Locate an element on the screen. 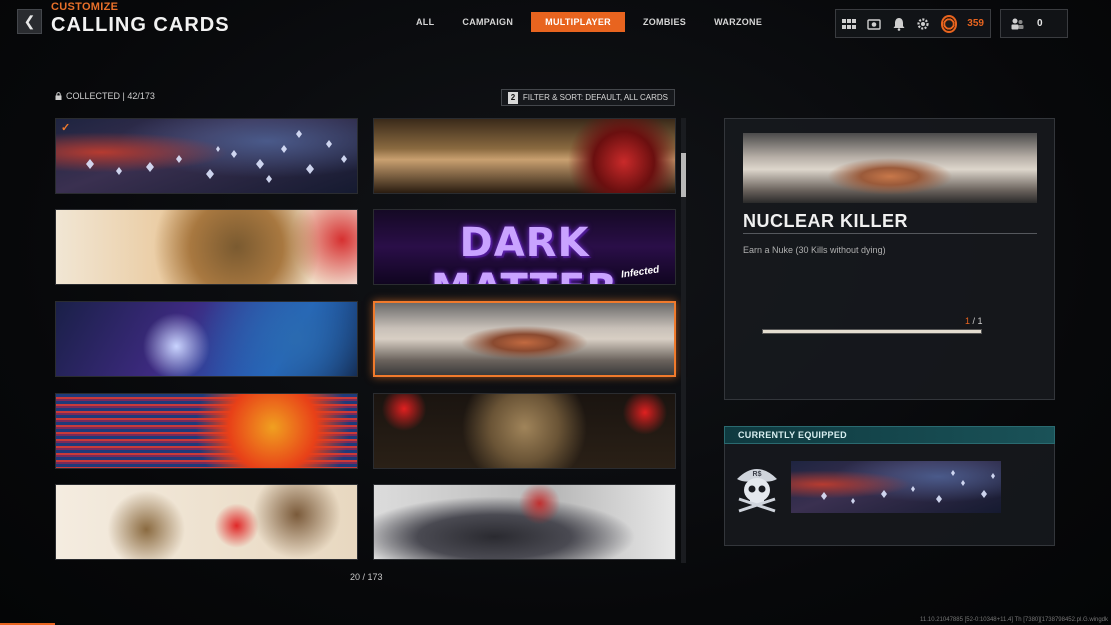  calling-card-helmets-splatter is located at coordinates (206, 522).